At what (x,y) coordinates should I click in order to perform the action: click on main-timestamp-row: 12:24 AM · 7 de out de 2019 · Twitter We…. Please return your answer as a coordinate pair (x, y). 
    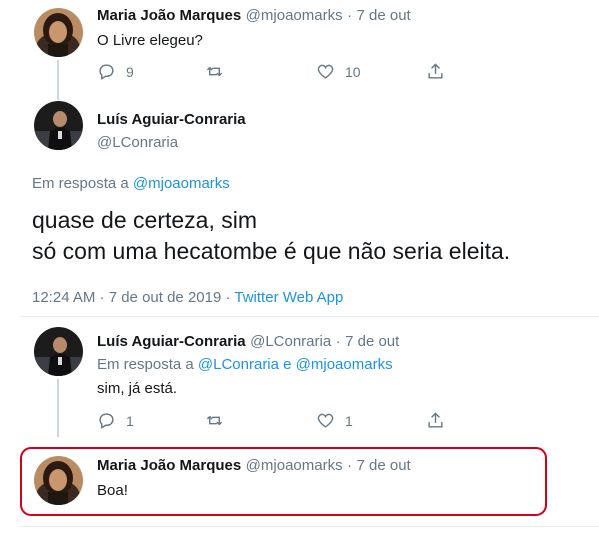
    Looking at the image, I should click on (187, 297).